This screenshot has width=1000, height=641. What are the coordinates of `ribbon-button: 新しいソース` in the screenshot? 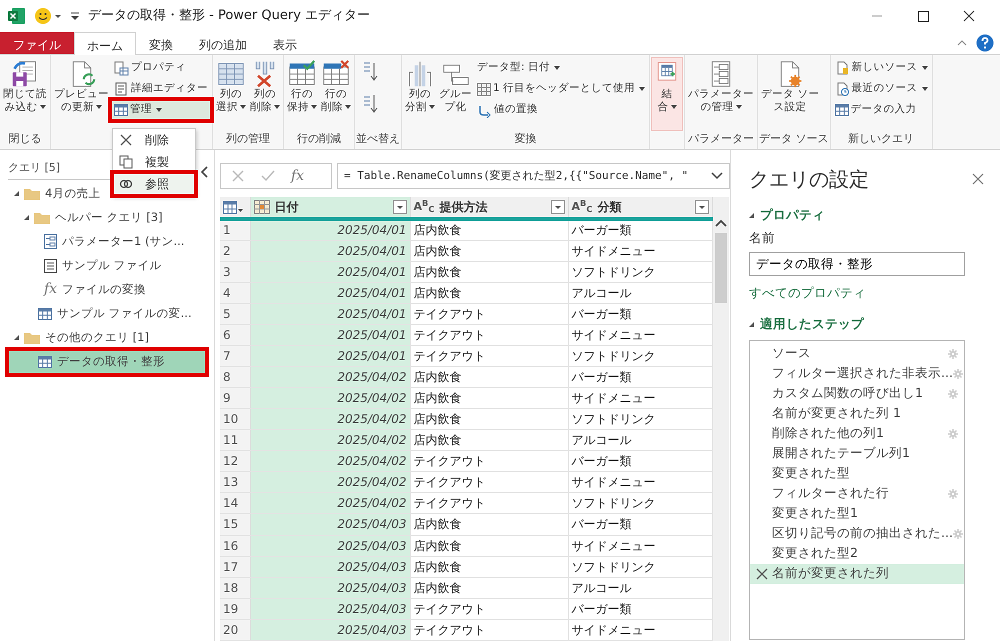 It's located at (881, 68).